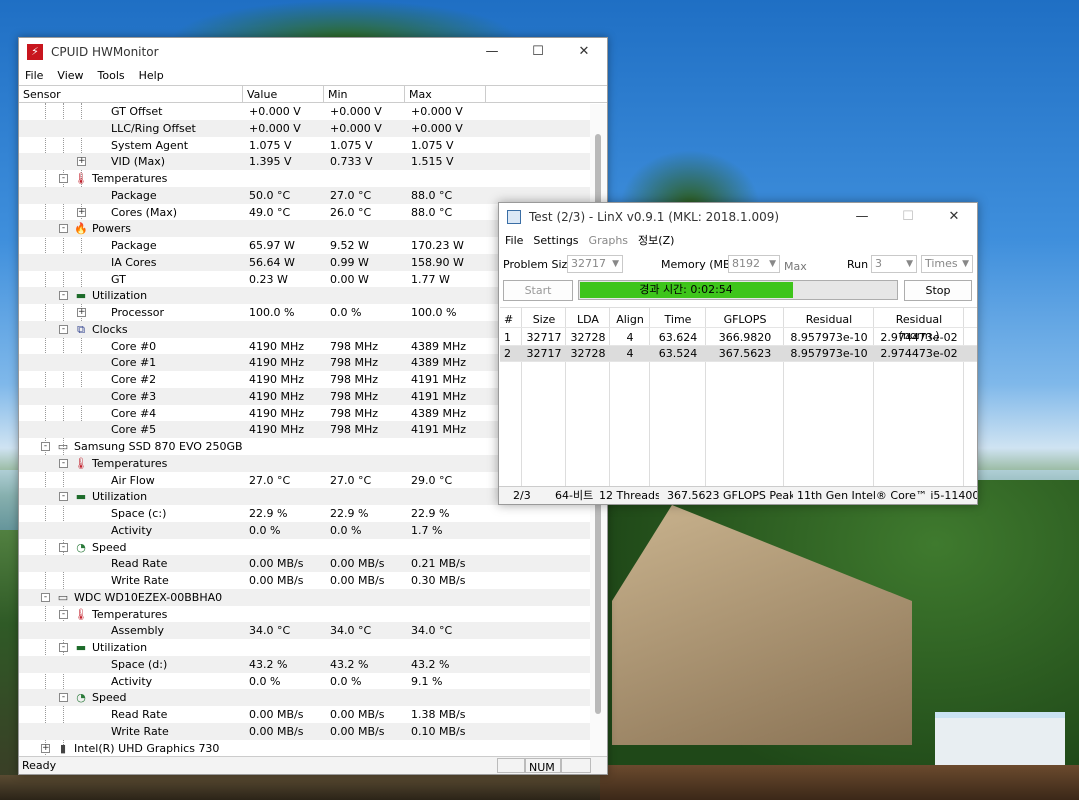 The image size is (1079, 800). What do you see at coordinates (305, 681) in the screenshot?
I see `sensor-row: Activity 0.0 % 0.0 % 9.1 %` at bounding box center [305, 681].